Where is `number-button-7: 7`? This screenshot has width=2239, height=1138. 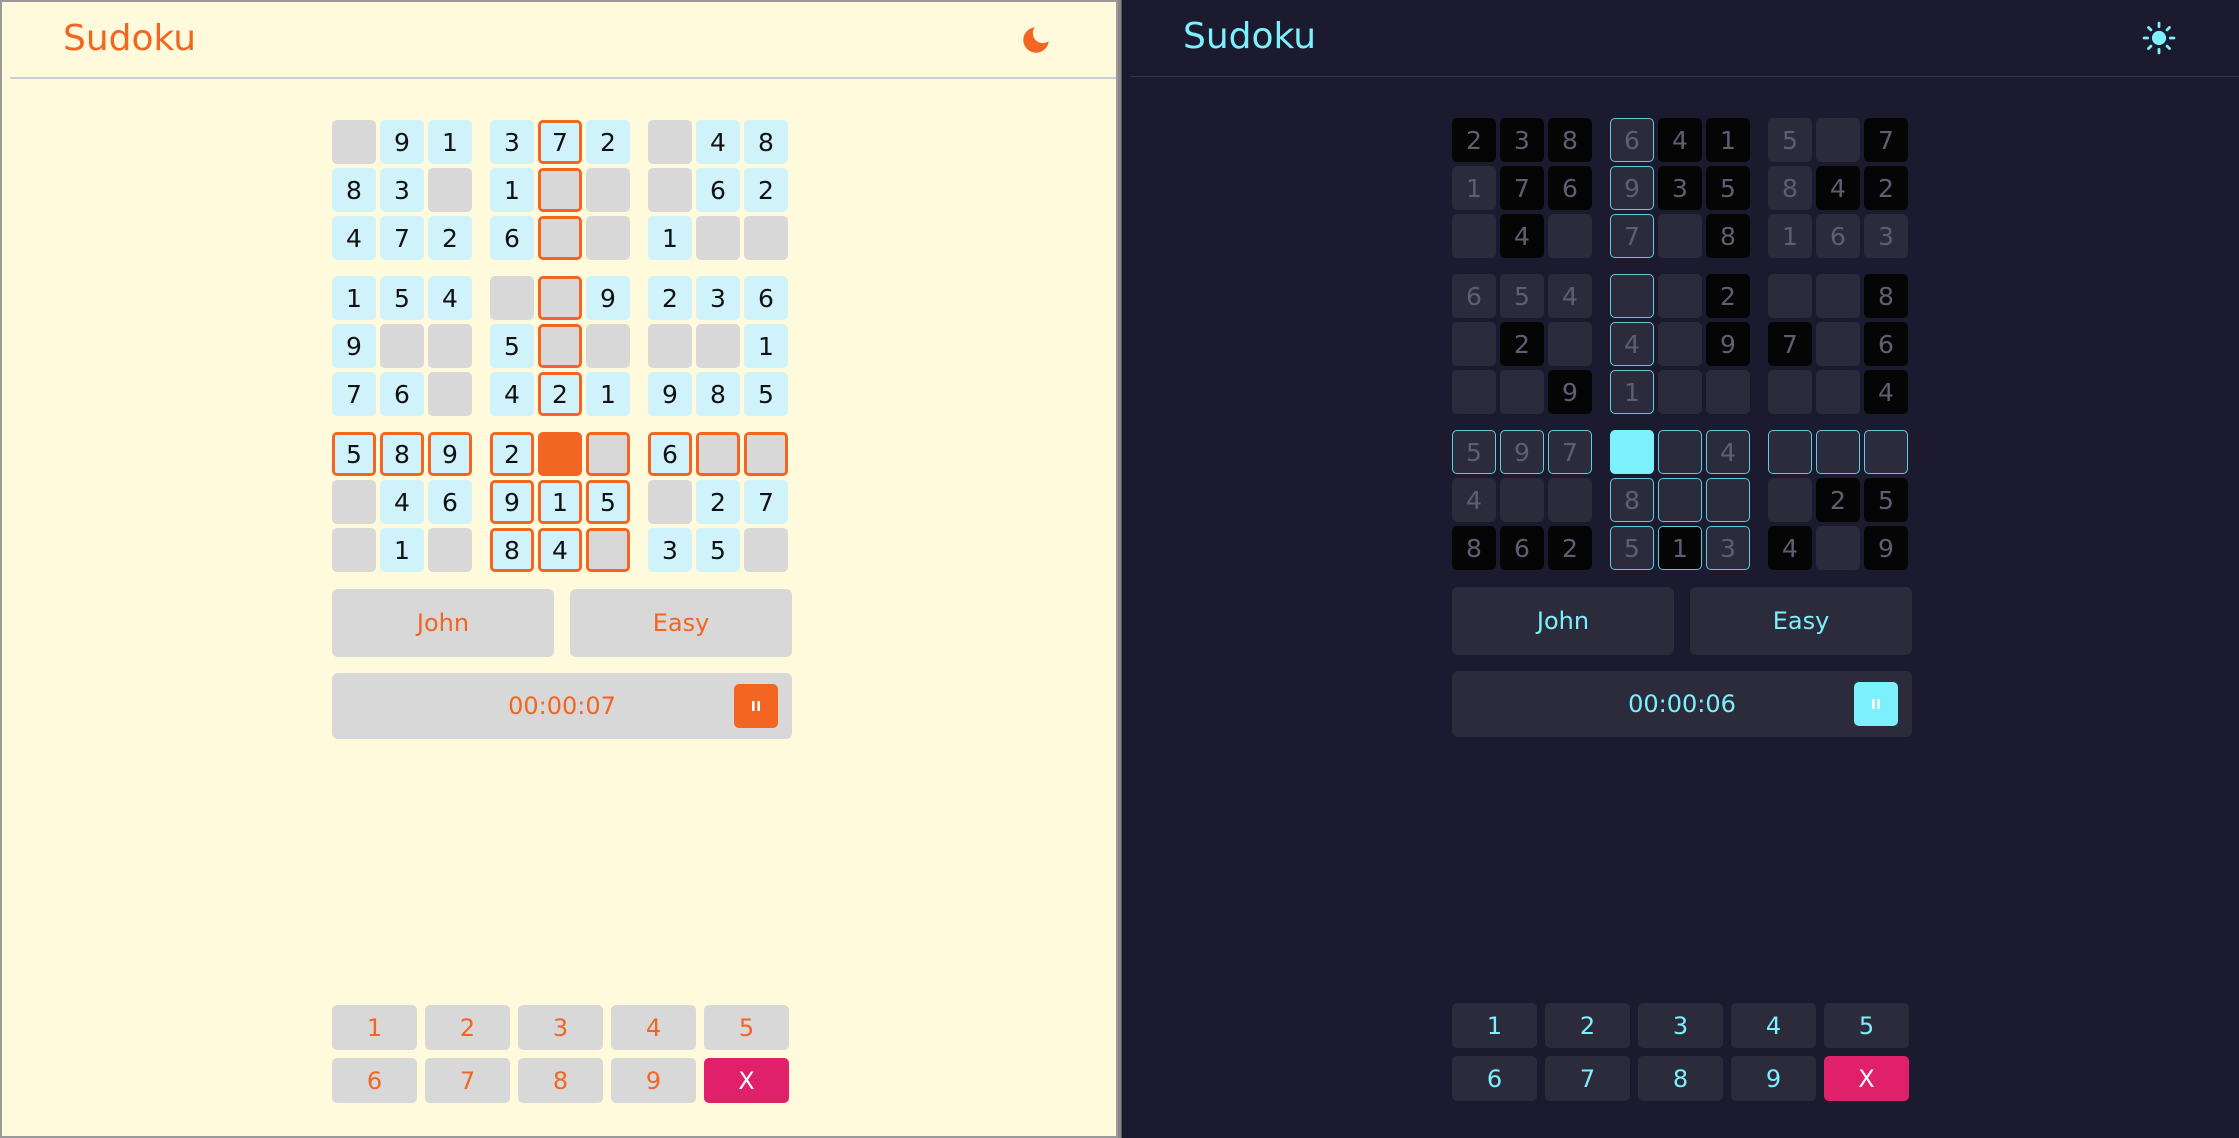
number-button-7: 7 is located at coordinates (1587, 1078).